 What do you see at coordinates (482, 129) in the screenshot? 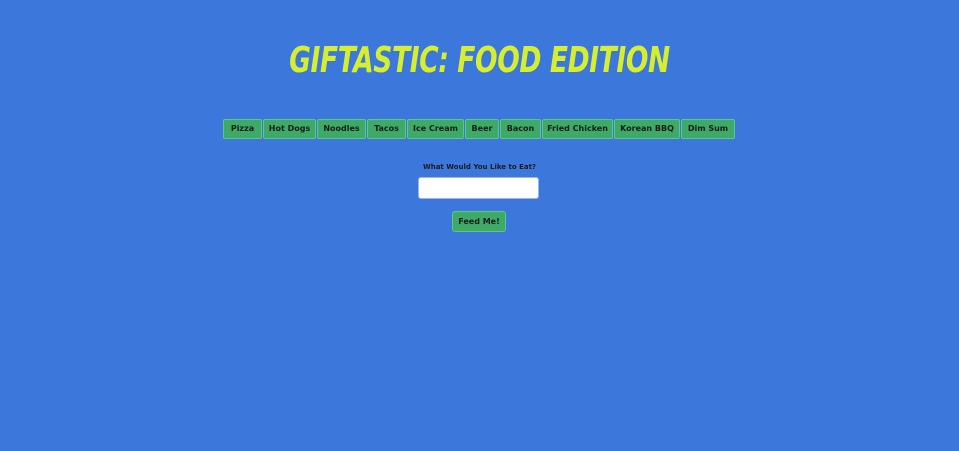
I see `food-button-beer: Beer` at bounding box center [482, 129].